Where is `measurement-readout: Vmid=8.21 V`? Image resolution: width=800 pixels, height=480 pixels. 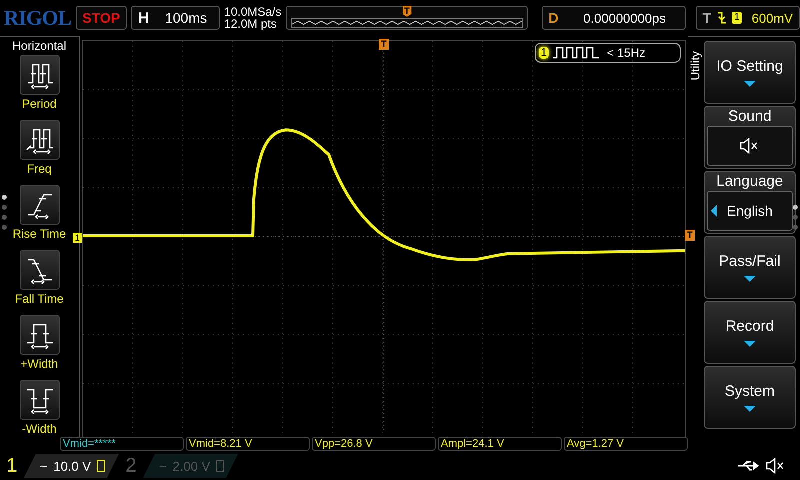
measurement-readout: Vmid=8.21 V is located at coordinates (248, 444).